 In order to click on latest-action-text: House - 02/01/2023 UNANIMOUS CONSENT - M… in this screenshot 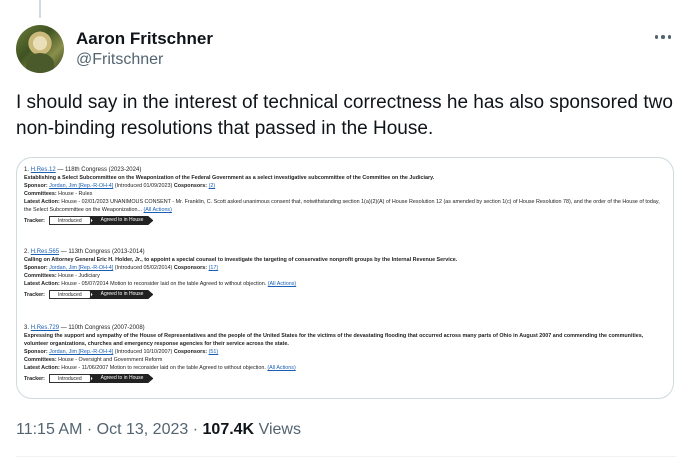, I will do `click(342, 206)`.